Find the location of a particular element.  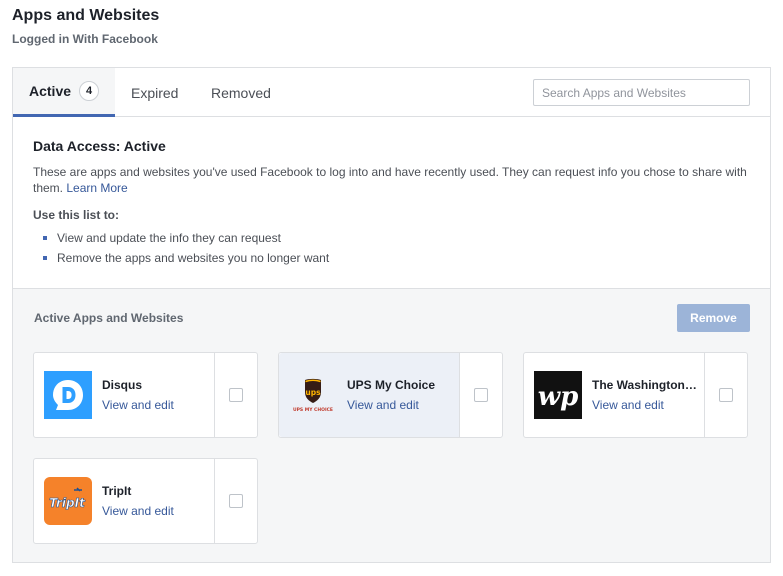

svg-text: wp is located at coordinates (558, 397).